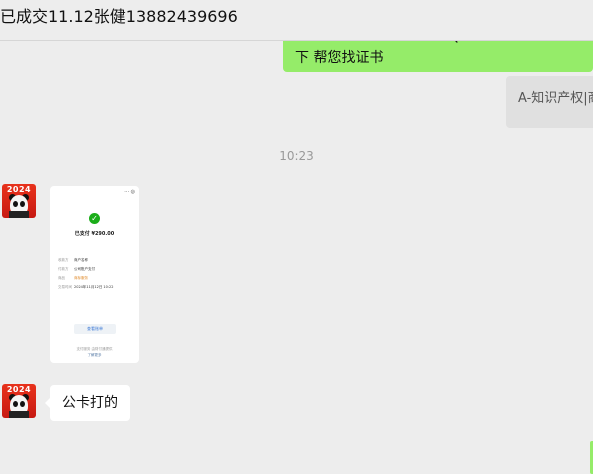  I want to click on receipt-row: 商品 商标服务, so click(73, 278).